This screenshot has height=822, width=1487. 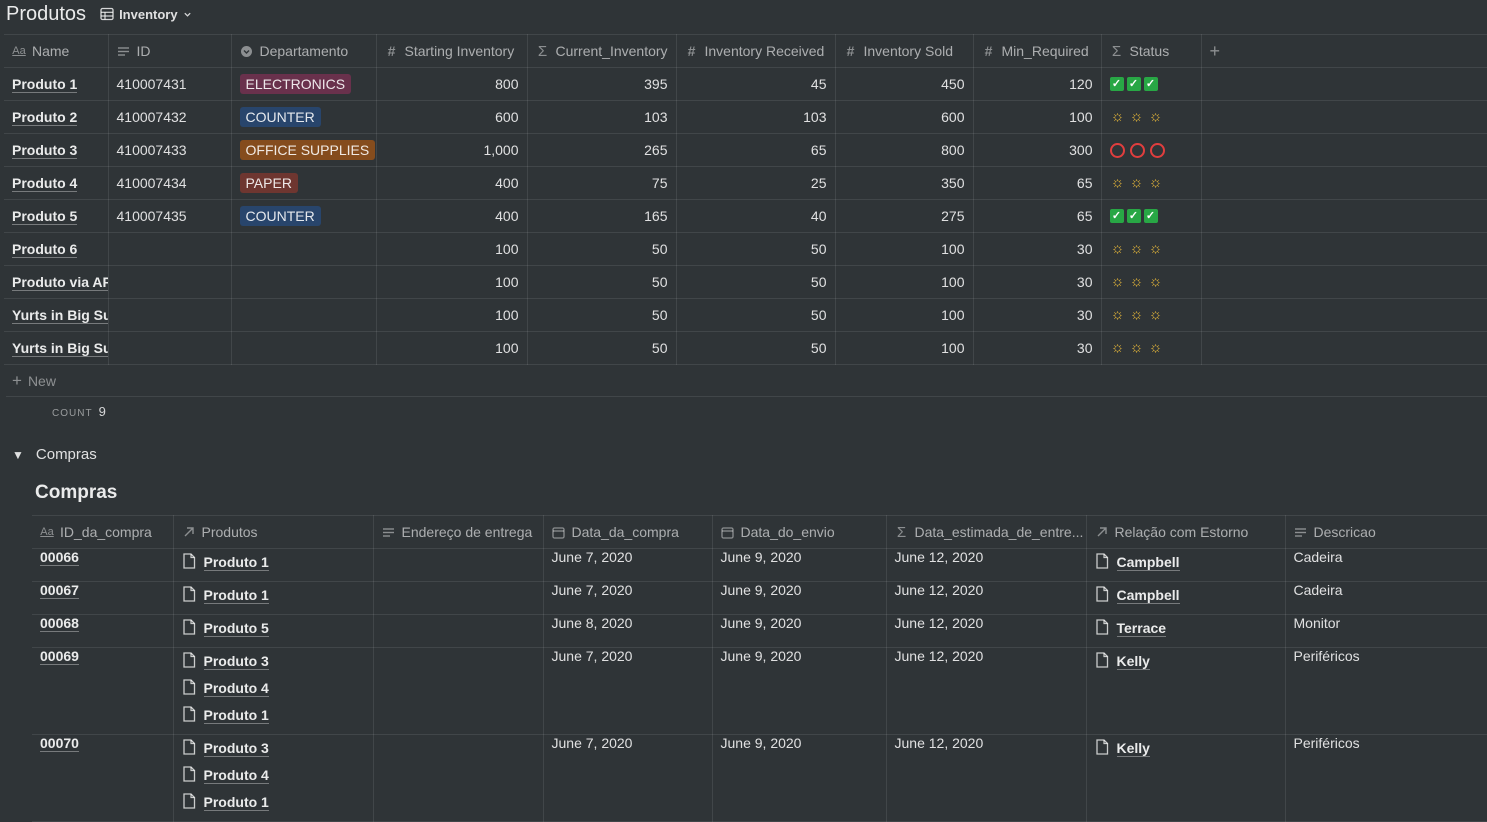 I want to click on sold-cell: 350, so click(x=904, y=183).